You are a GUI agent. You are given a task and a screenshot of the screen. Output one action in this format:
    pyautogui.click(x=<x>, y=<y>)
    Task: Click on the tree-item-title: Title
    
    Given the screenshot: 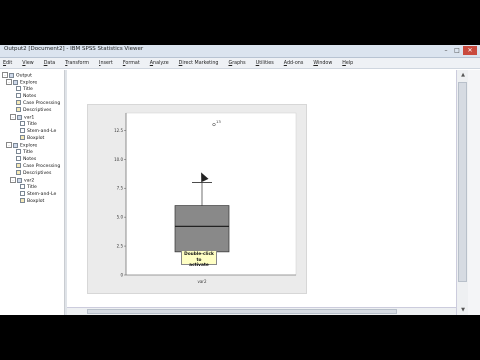 What is the action you would take?
    pyautogui.click(x=24, y=89)
    